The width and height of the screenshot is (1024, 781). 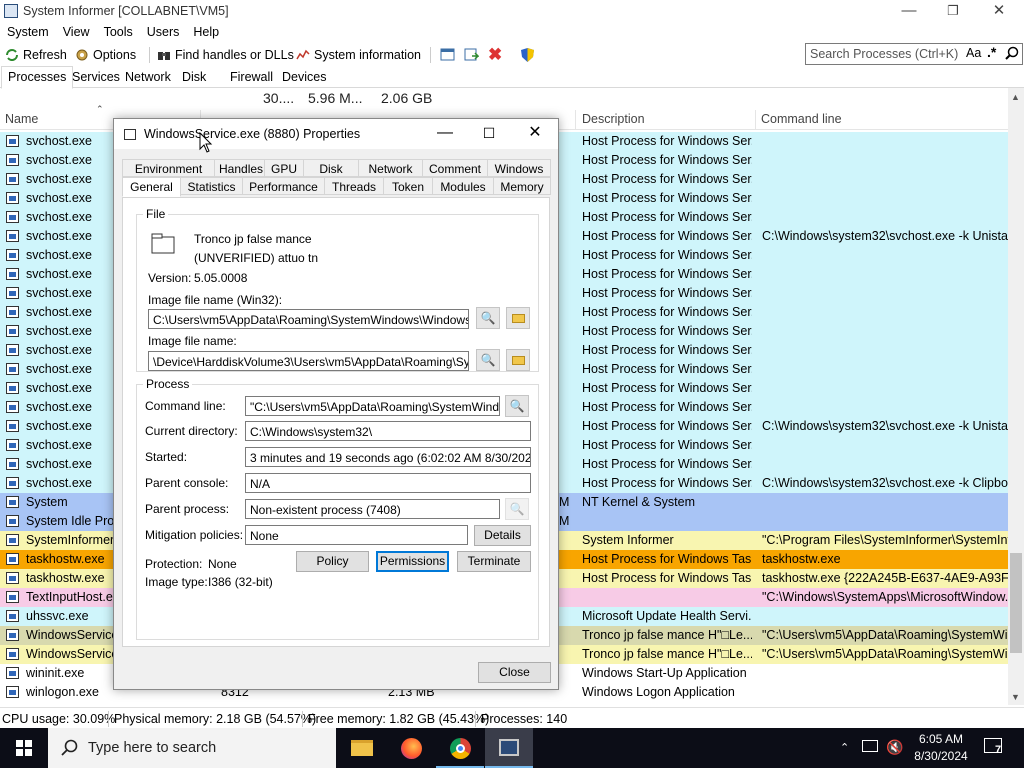 What do you see at coordinates (463, 186) in the screenshot?
I see `tab-modules: Modules` at bounding box center [463, 186].